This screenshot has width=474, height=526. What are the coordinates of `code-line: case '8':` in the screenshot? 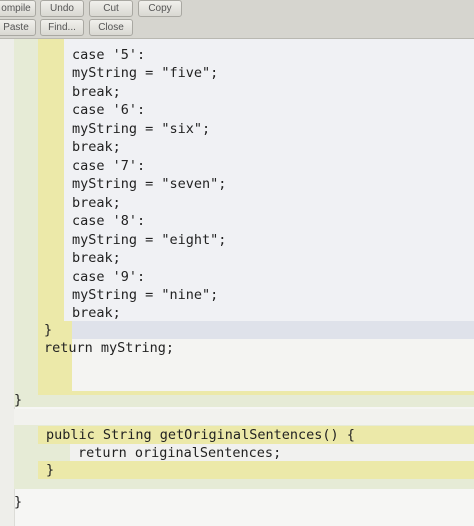 It's located at (109, 221).